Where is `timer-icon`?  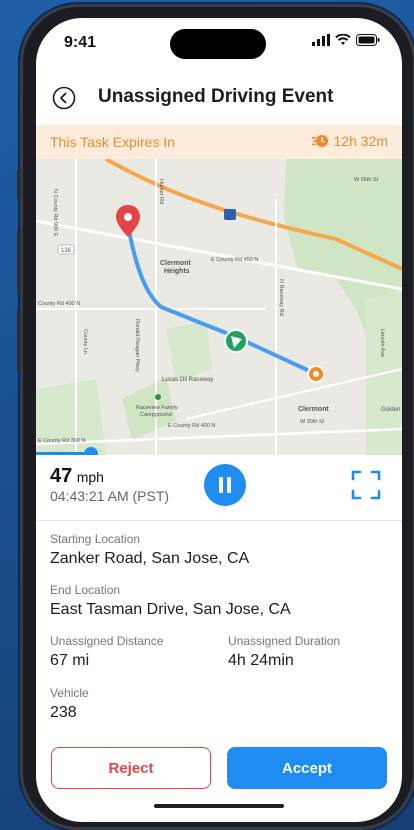 timer-icon is located at coordinates (319, 141).